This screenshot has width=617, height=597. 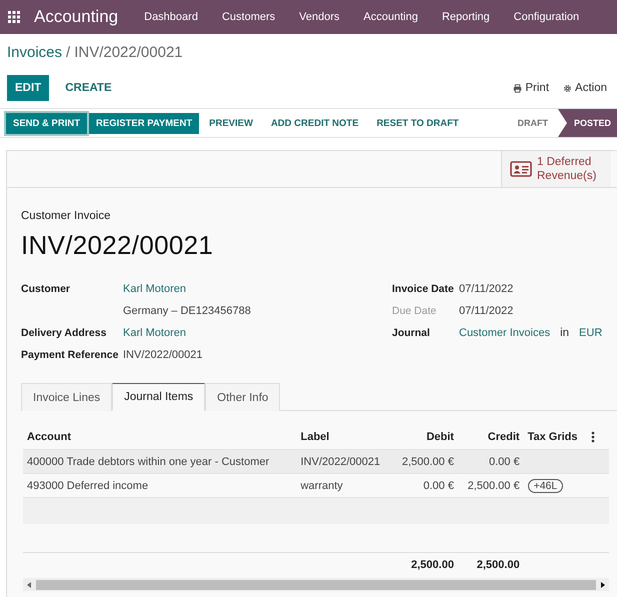 I want to click on action-button: Print, so click(x=531, y=88).